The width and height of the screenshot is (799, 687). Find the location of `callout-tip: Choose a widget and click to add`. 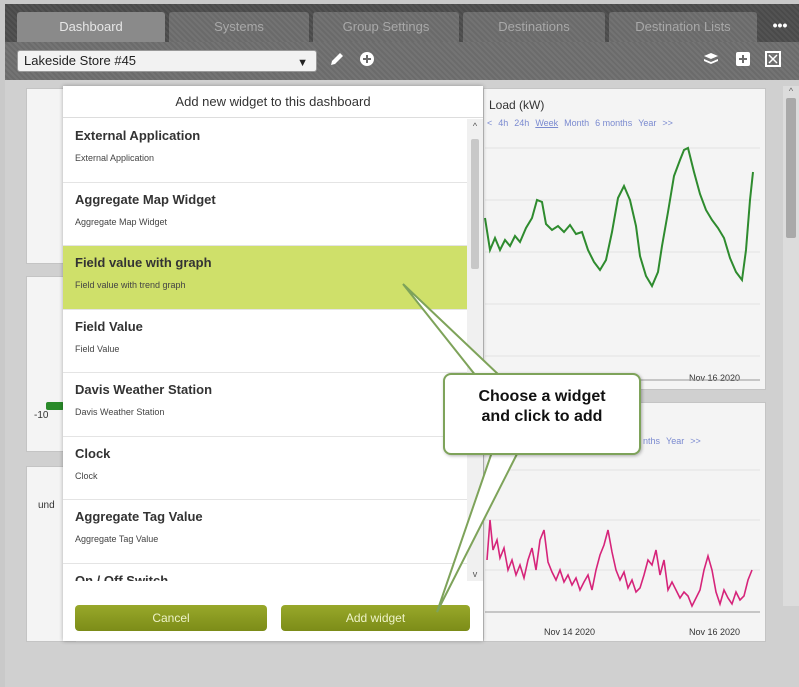

callout-tip: Choose a widget and click to add is located at coordinates (542, 414).